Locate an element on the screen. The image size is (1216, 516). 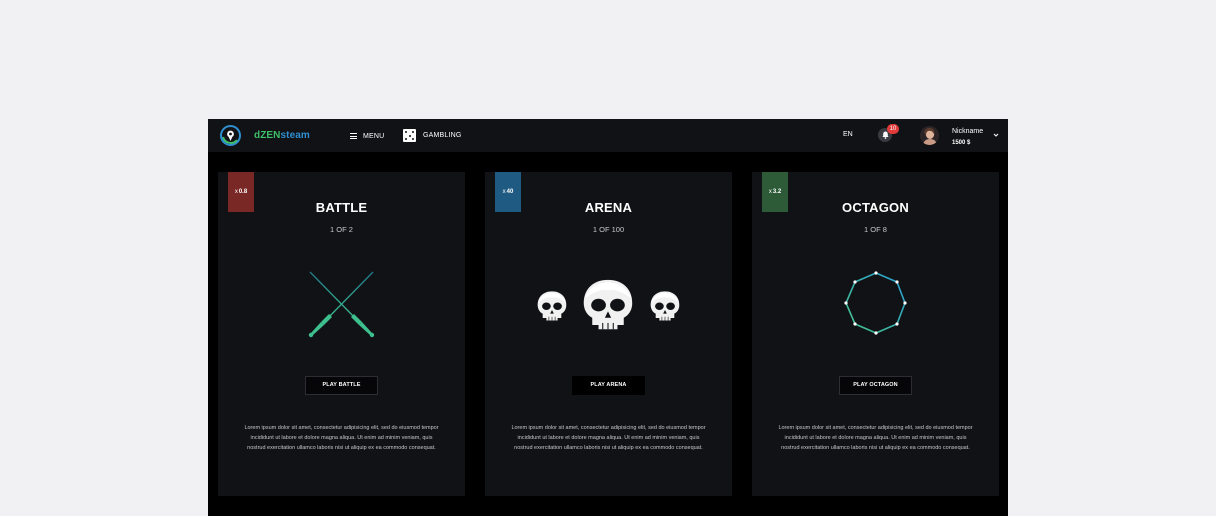
user-avatar-icon is located at coordinates (929, 135).